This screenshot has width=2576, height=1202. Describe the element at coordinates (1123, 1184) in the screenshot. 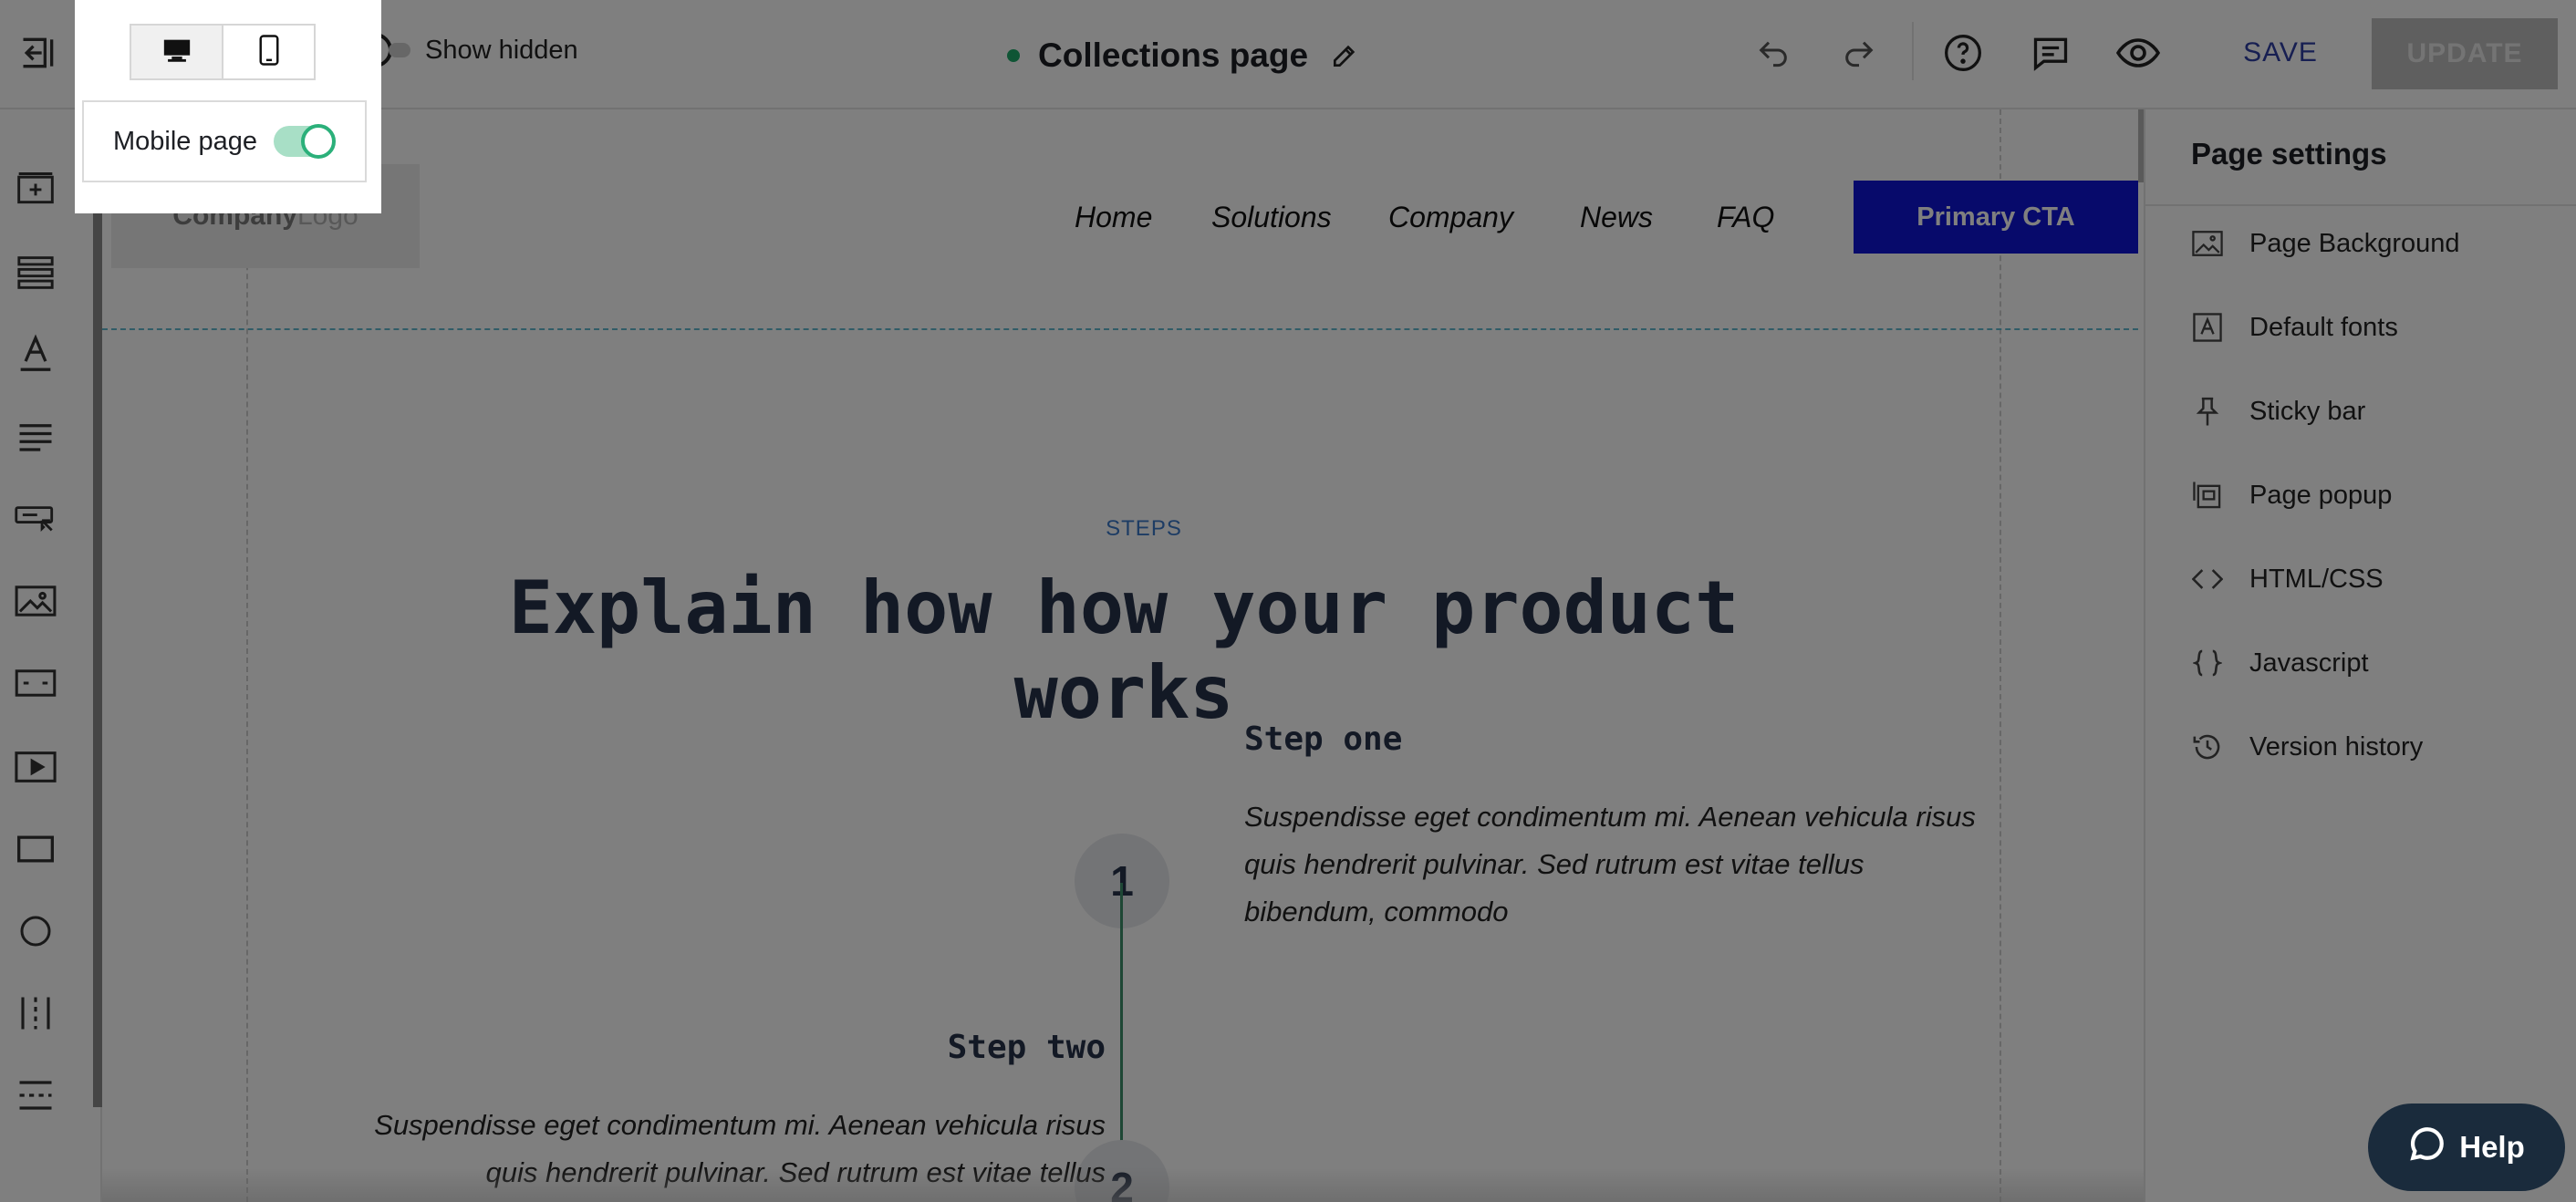

I see `canvas-bottom-fade` at that location.